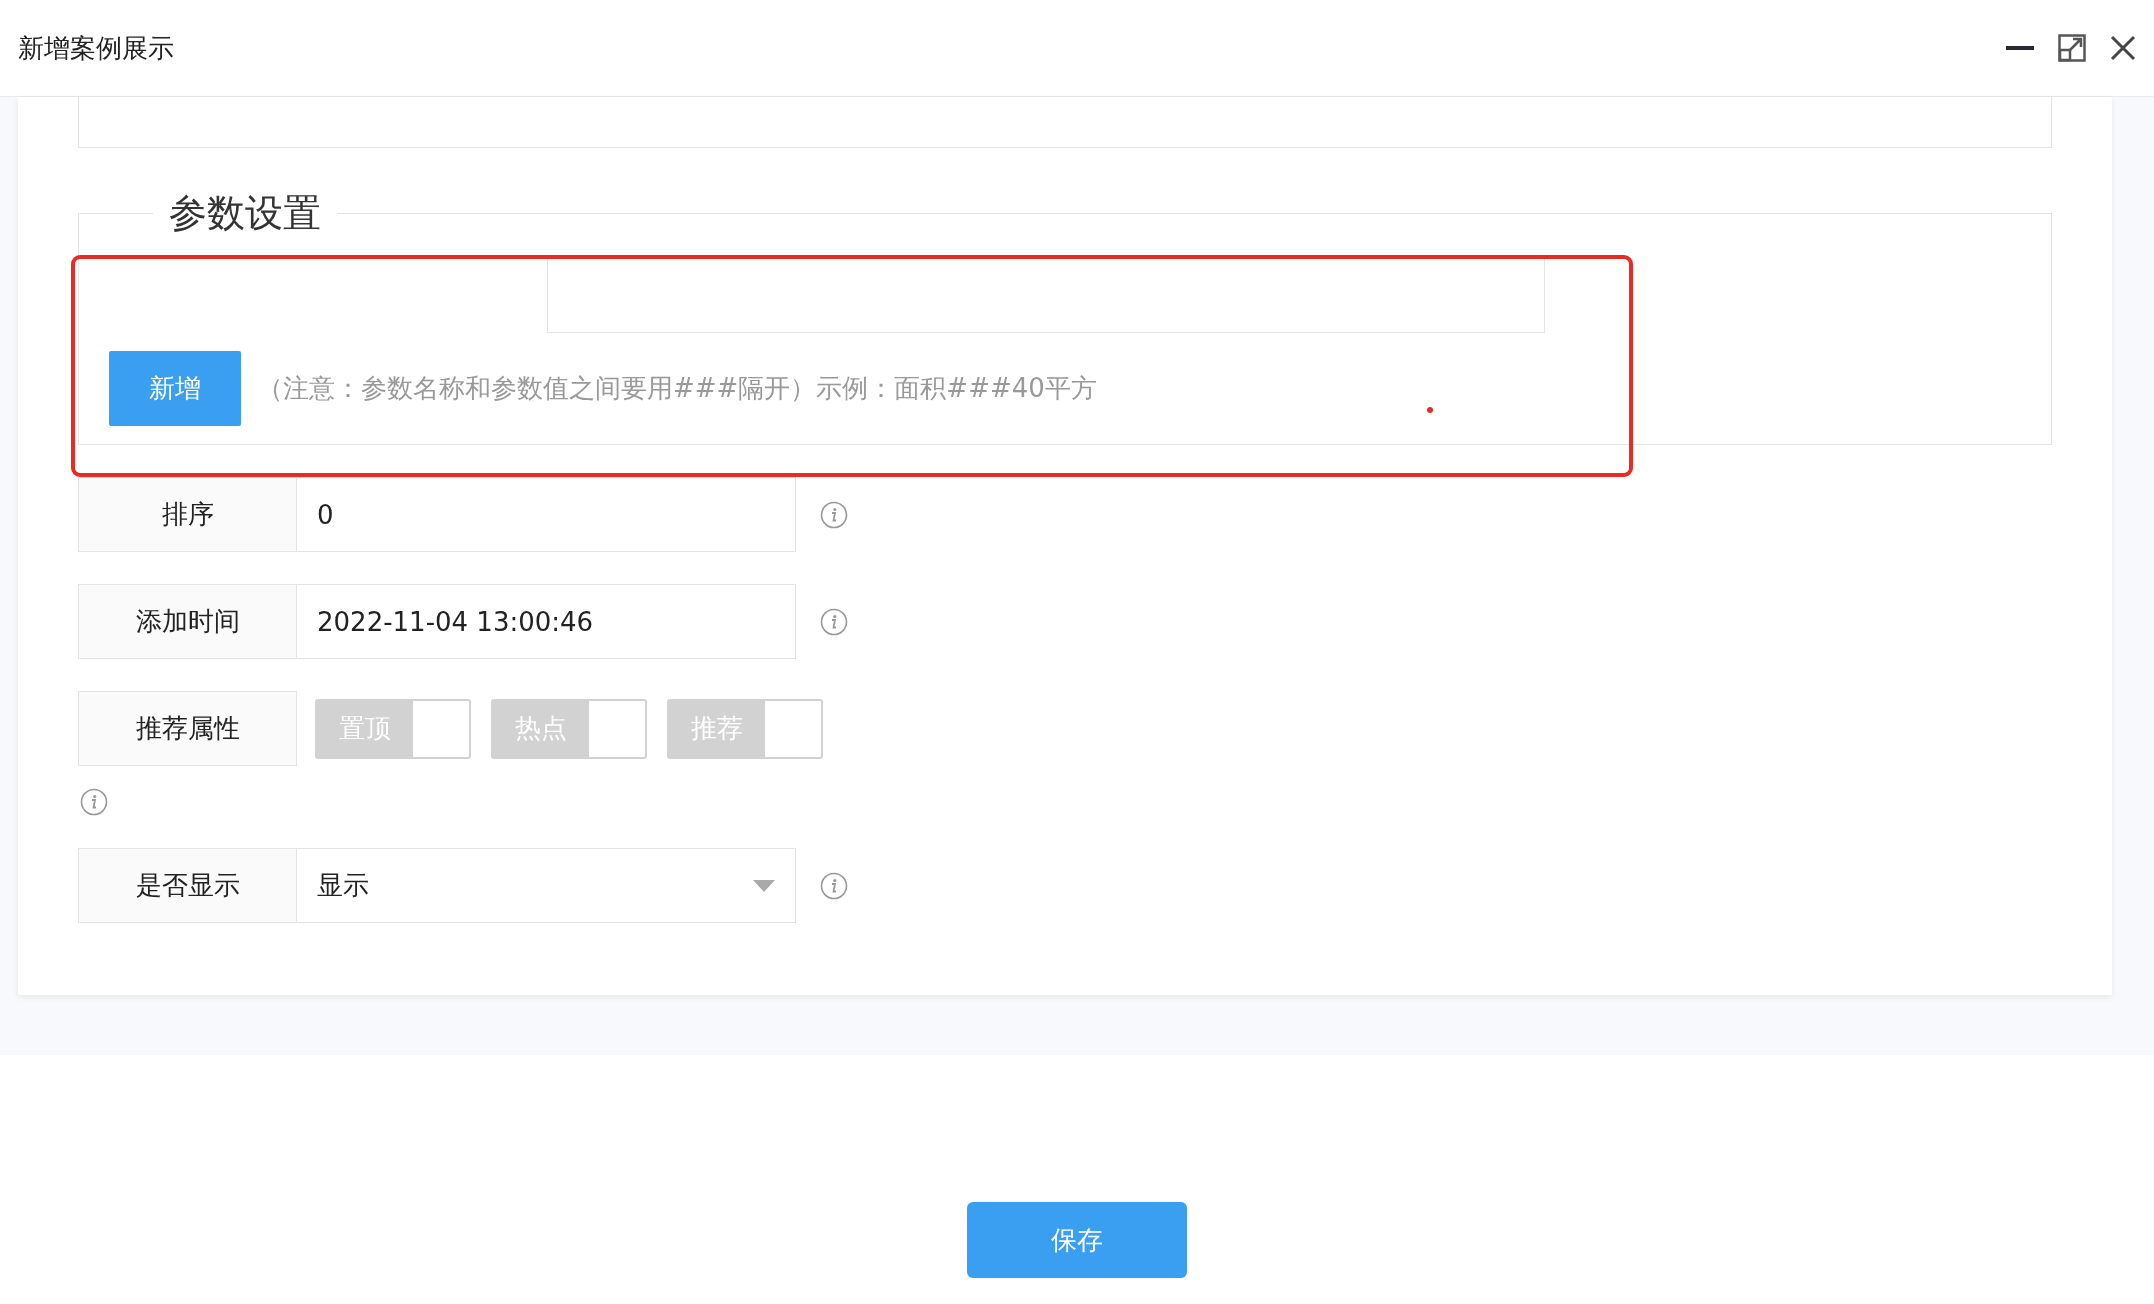 The image size is (2154, 1304). What do you see at coordinates (1046, 295) in the screenshot?
I see `parameter-input` at bounding box center [1046, 295].